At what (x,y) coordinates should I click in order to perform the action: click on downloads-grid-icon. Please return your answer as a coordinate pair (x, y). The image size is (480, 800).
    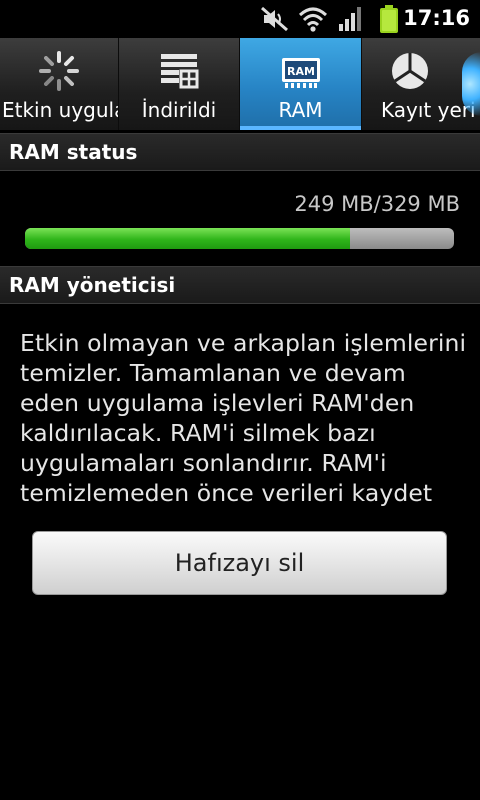
    Looking at the image, I should click on (180, 71).